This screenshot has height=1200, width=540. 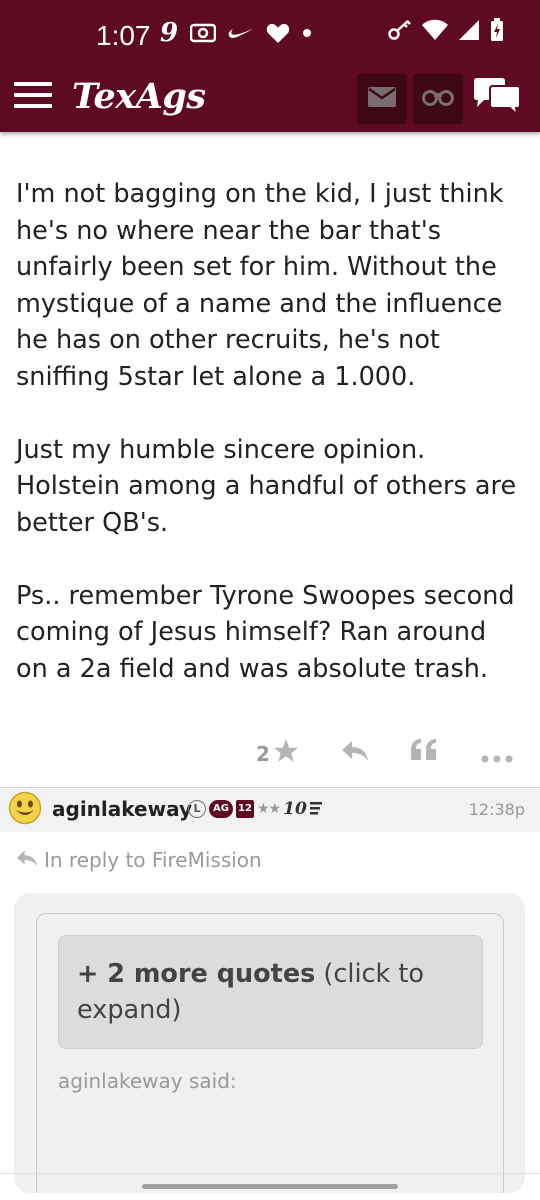 What do you see at coordinates (270, 992) in the screenshot?
I see `expand-quotes-button: + 2 more quotes (click to expand)` at bounding box center [270, 992].